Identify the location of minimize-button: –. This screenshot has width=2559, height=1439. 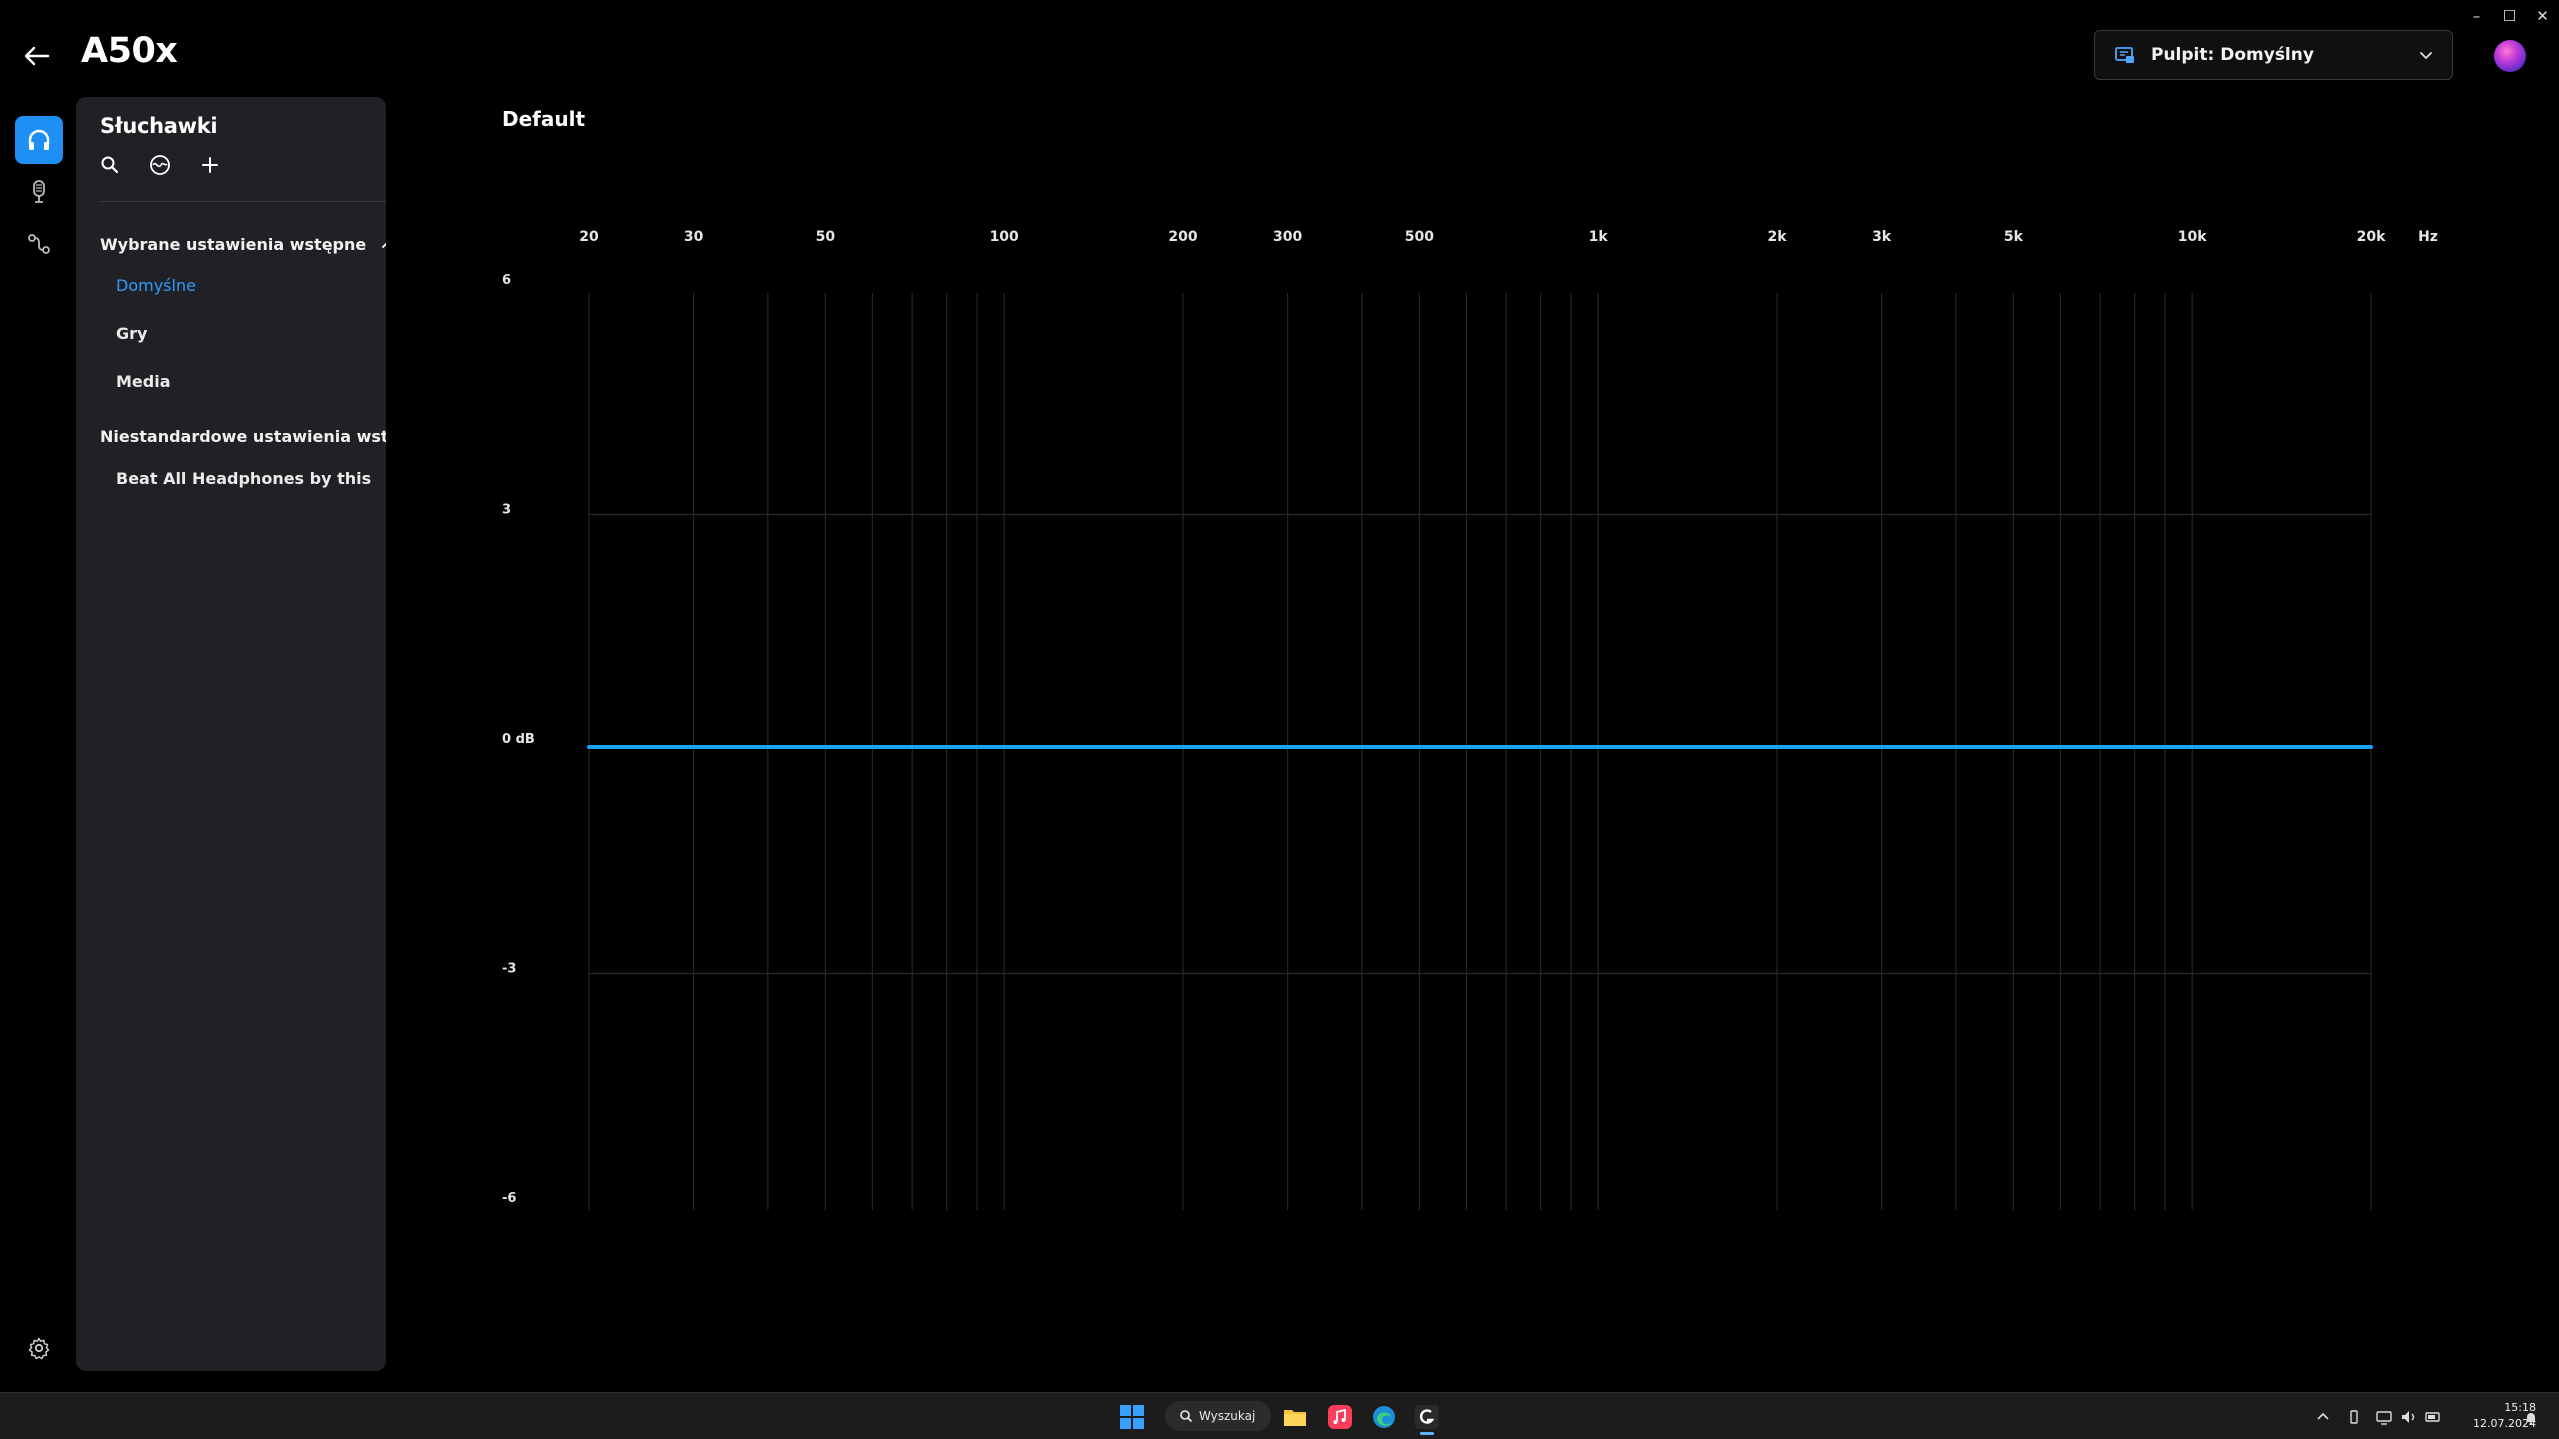
(2476, 16).